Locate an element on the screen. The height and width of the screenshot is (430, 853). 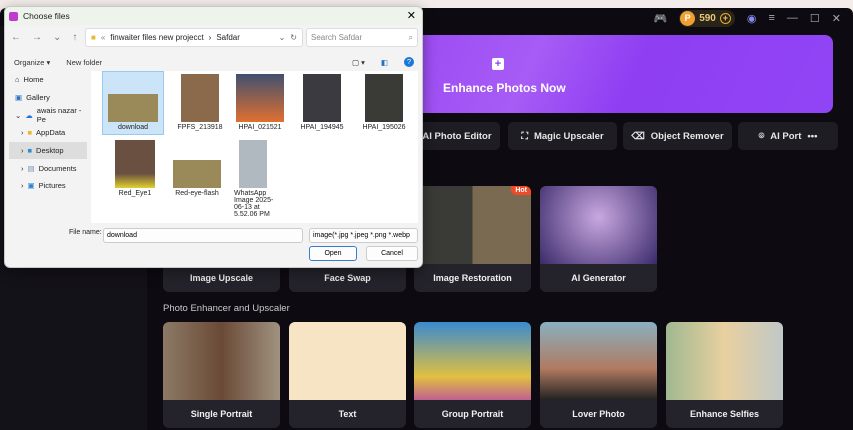
camera-icon: ⌾ is located at coordinates (761, 136).